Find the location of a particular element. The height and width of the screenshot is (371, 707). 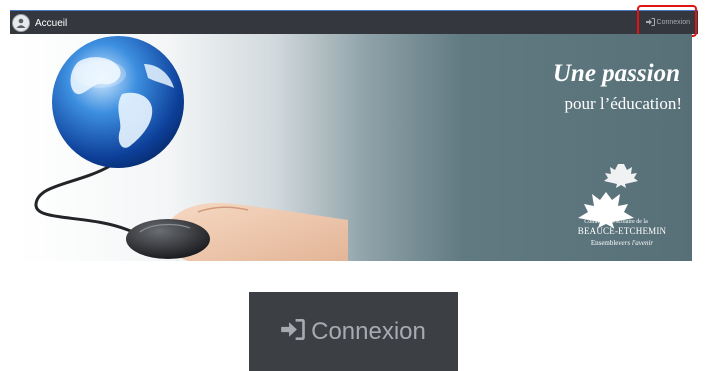

tagline-main: Ensemble is located at coordinates (604, 243).